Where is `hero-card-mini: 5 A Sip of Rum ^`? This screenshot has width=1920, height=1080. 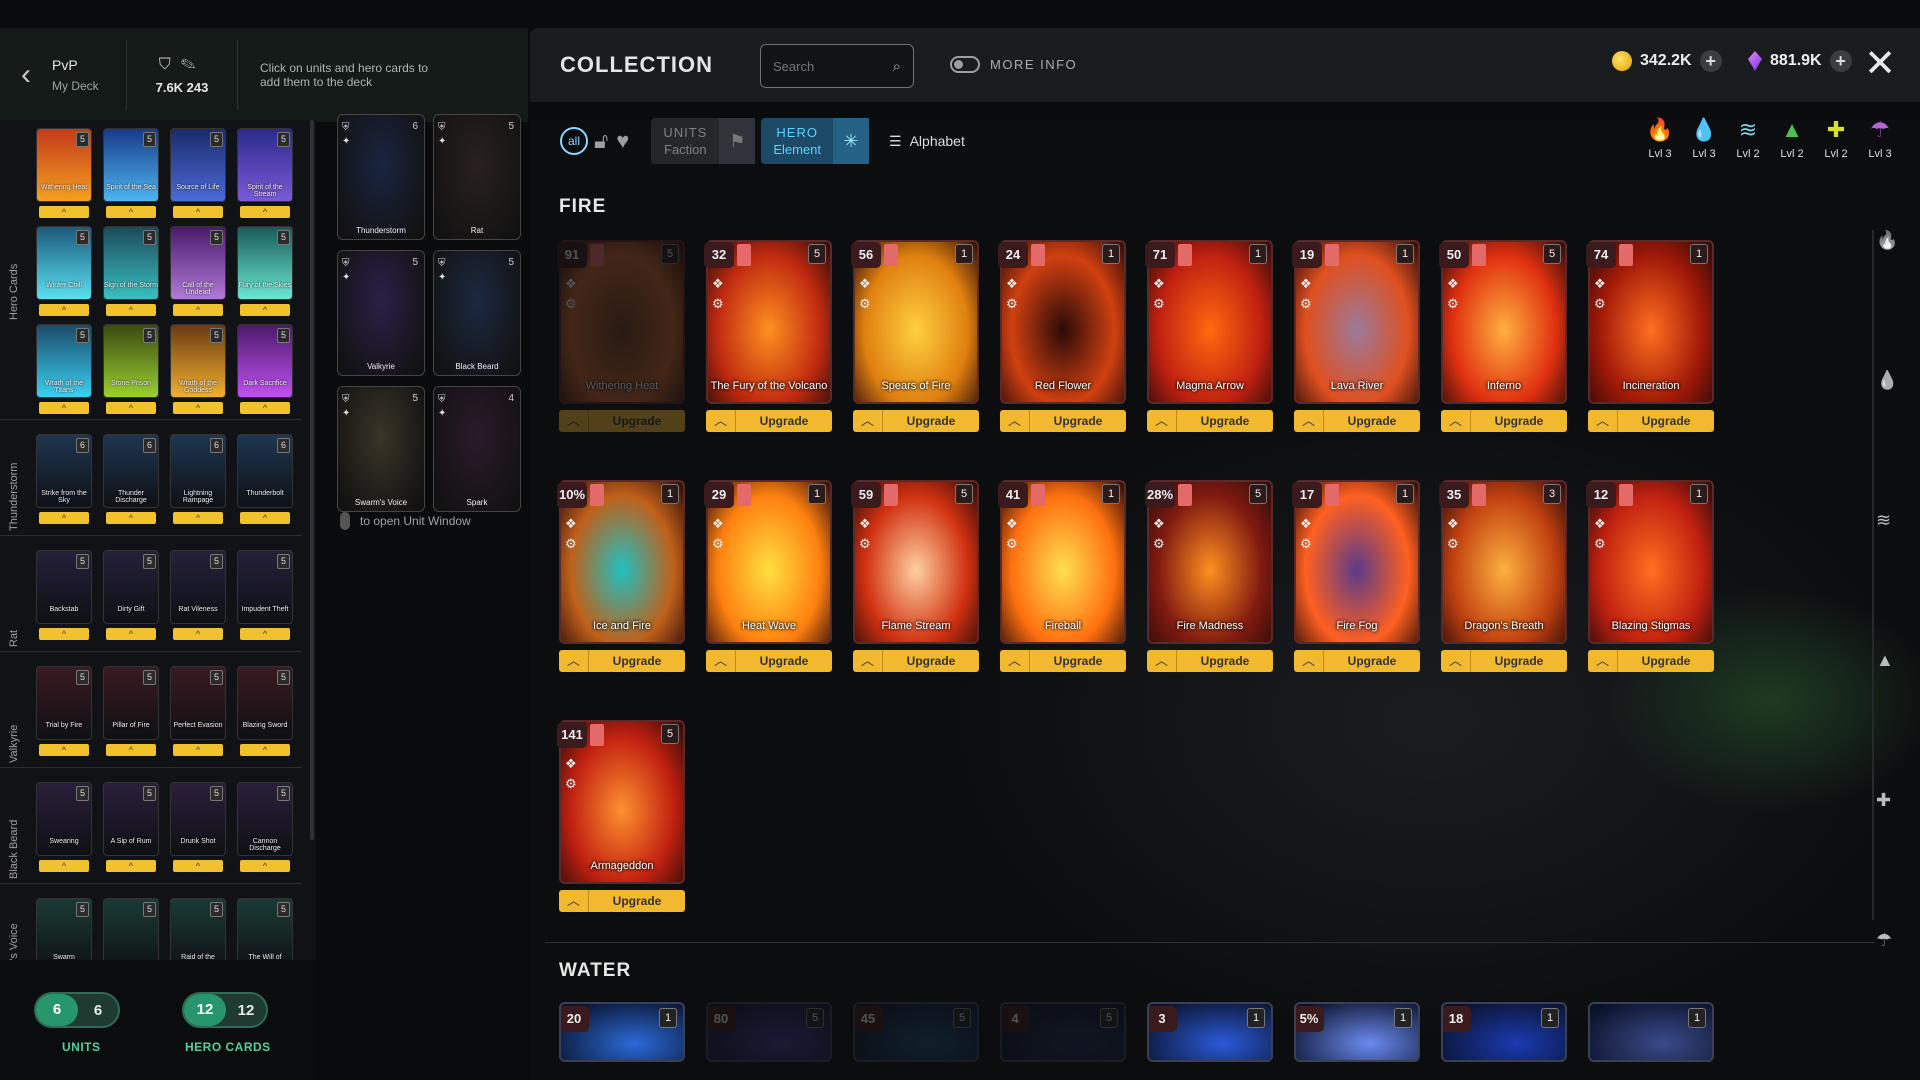 hero-card-mini: 5 A Sip of Rum ^ is located at coordinates (131, 829).